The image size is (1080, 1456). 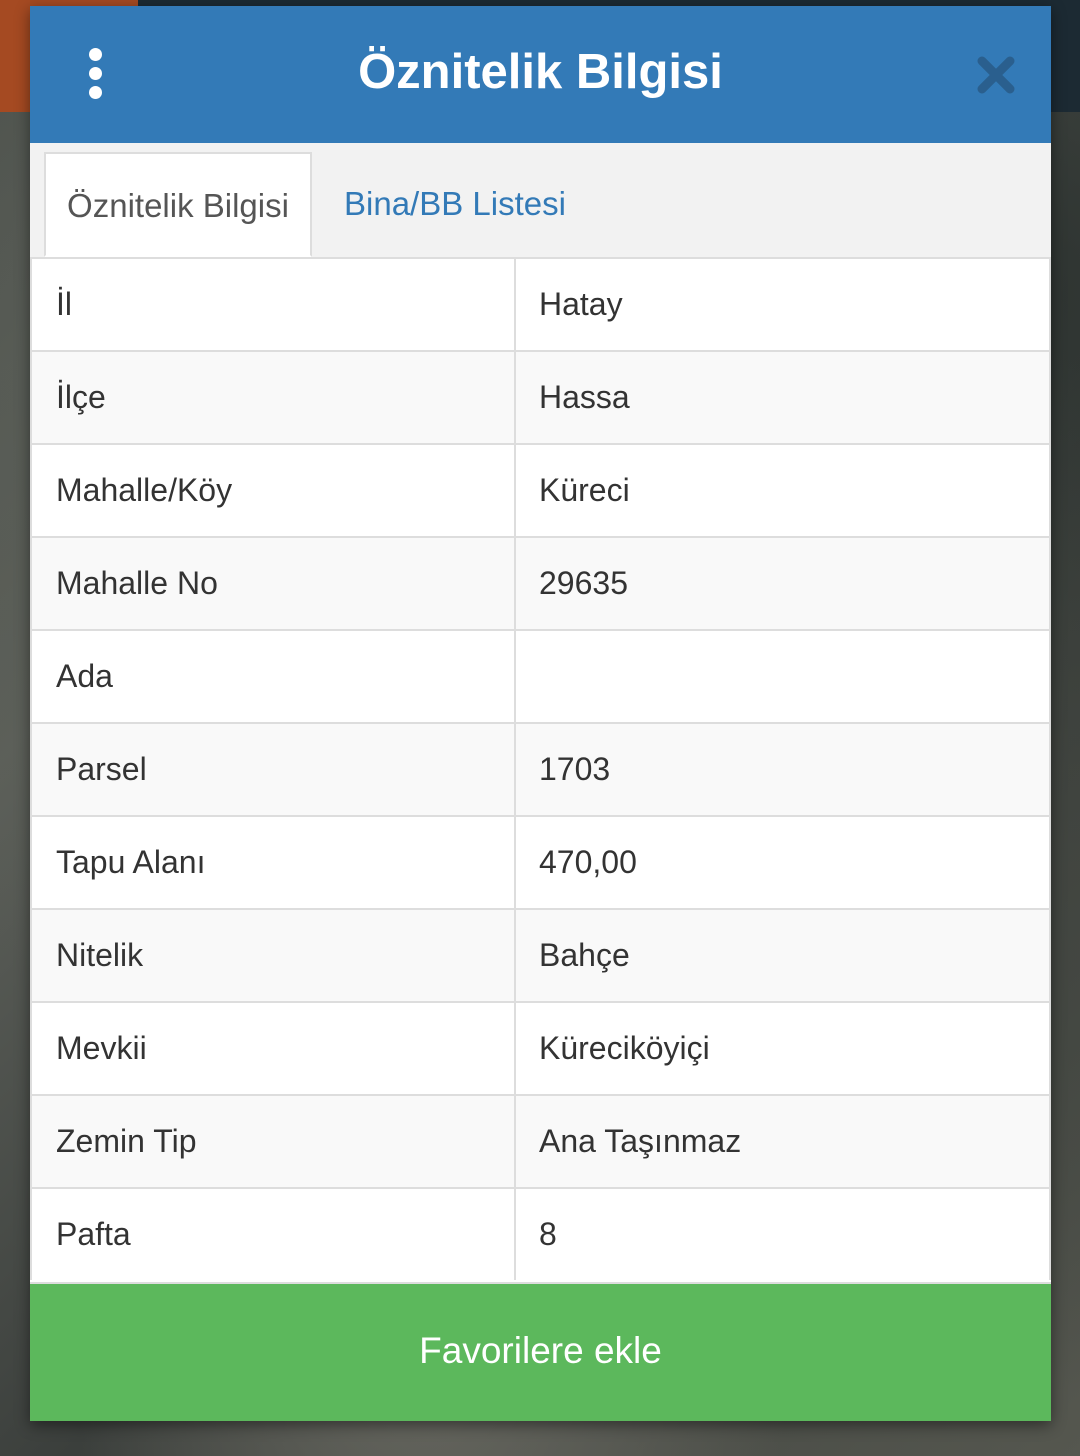 I want to click on attribute-label: Parsel, so click(x=273, y=769).